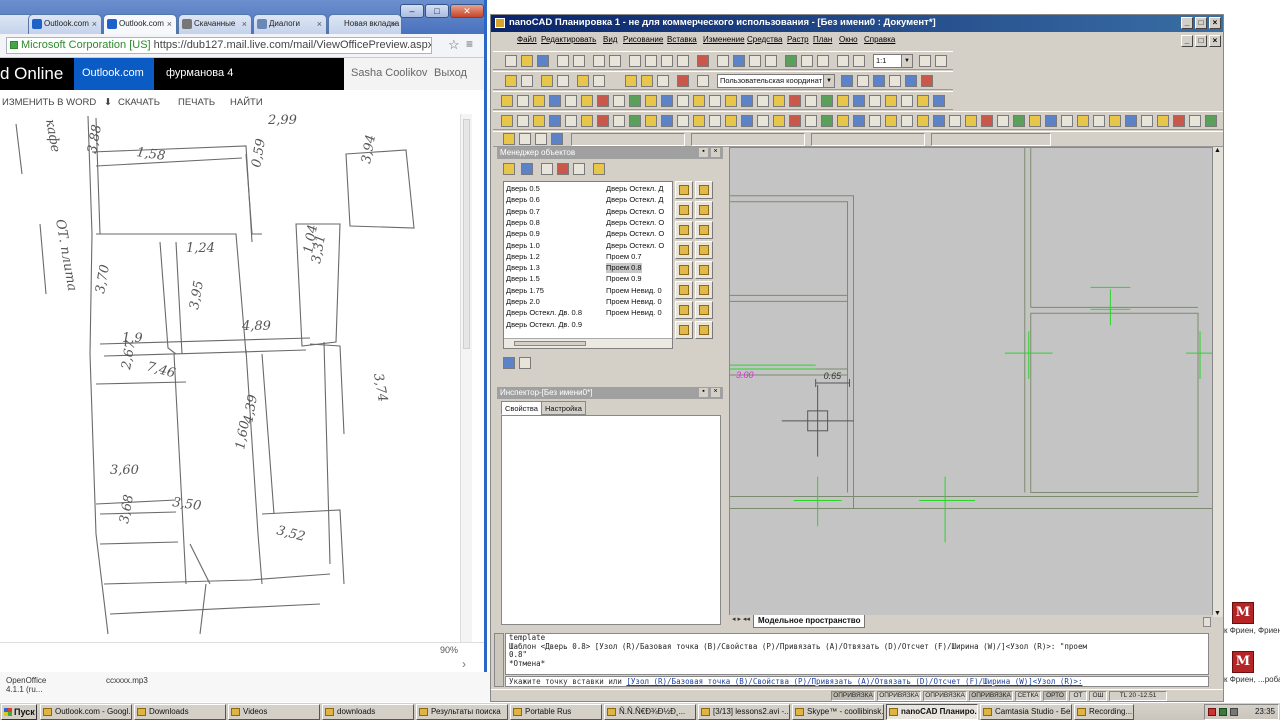  I want to click on cut-icon, so click(635, 61).